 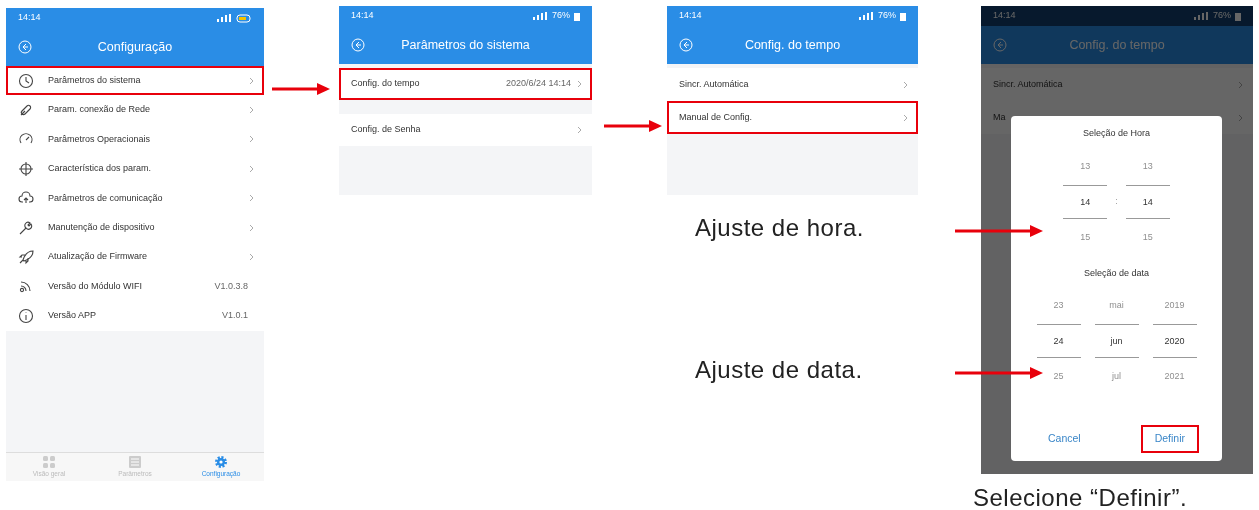 What do you see at coordinates (100, 139) in the screenshot?
I see `item-label: Parâmetros Operacionais` at bounding box center [100, 139].